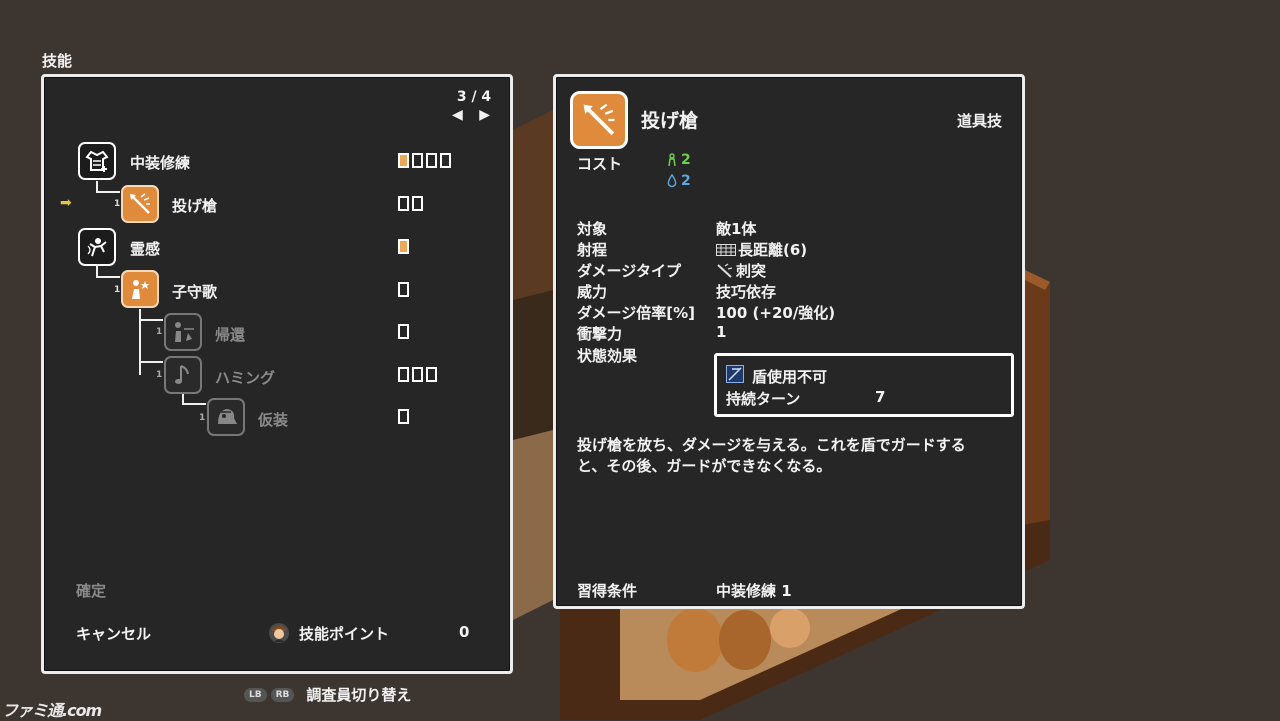  I want to click on cost-label: コスト, so click(600, 164).